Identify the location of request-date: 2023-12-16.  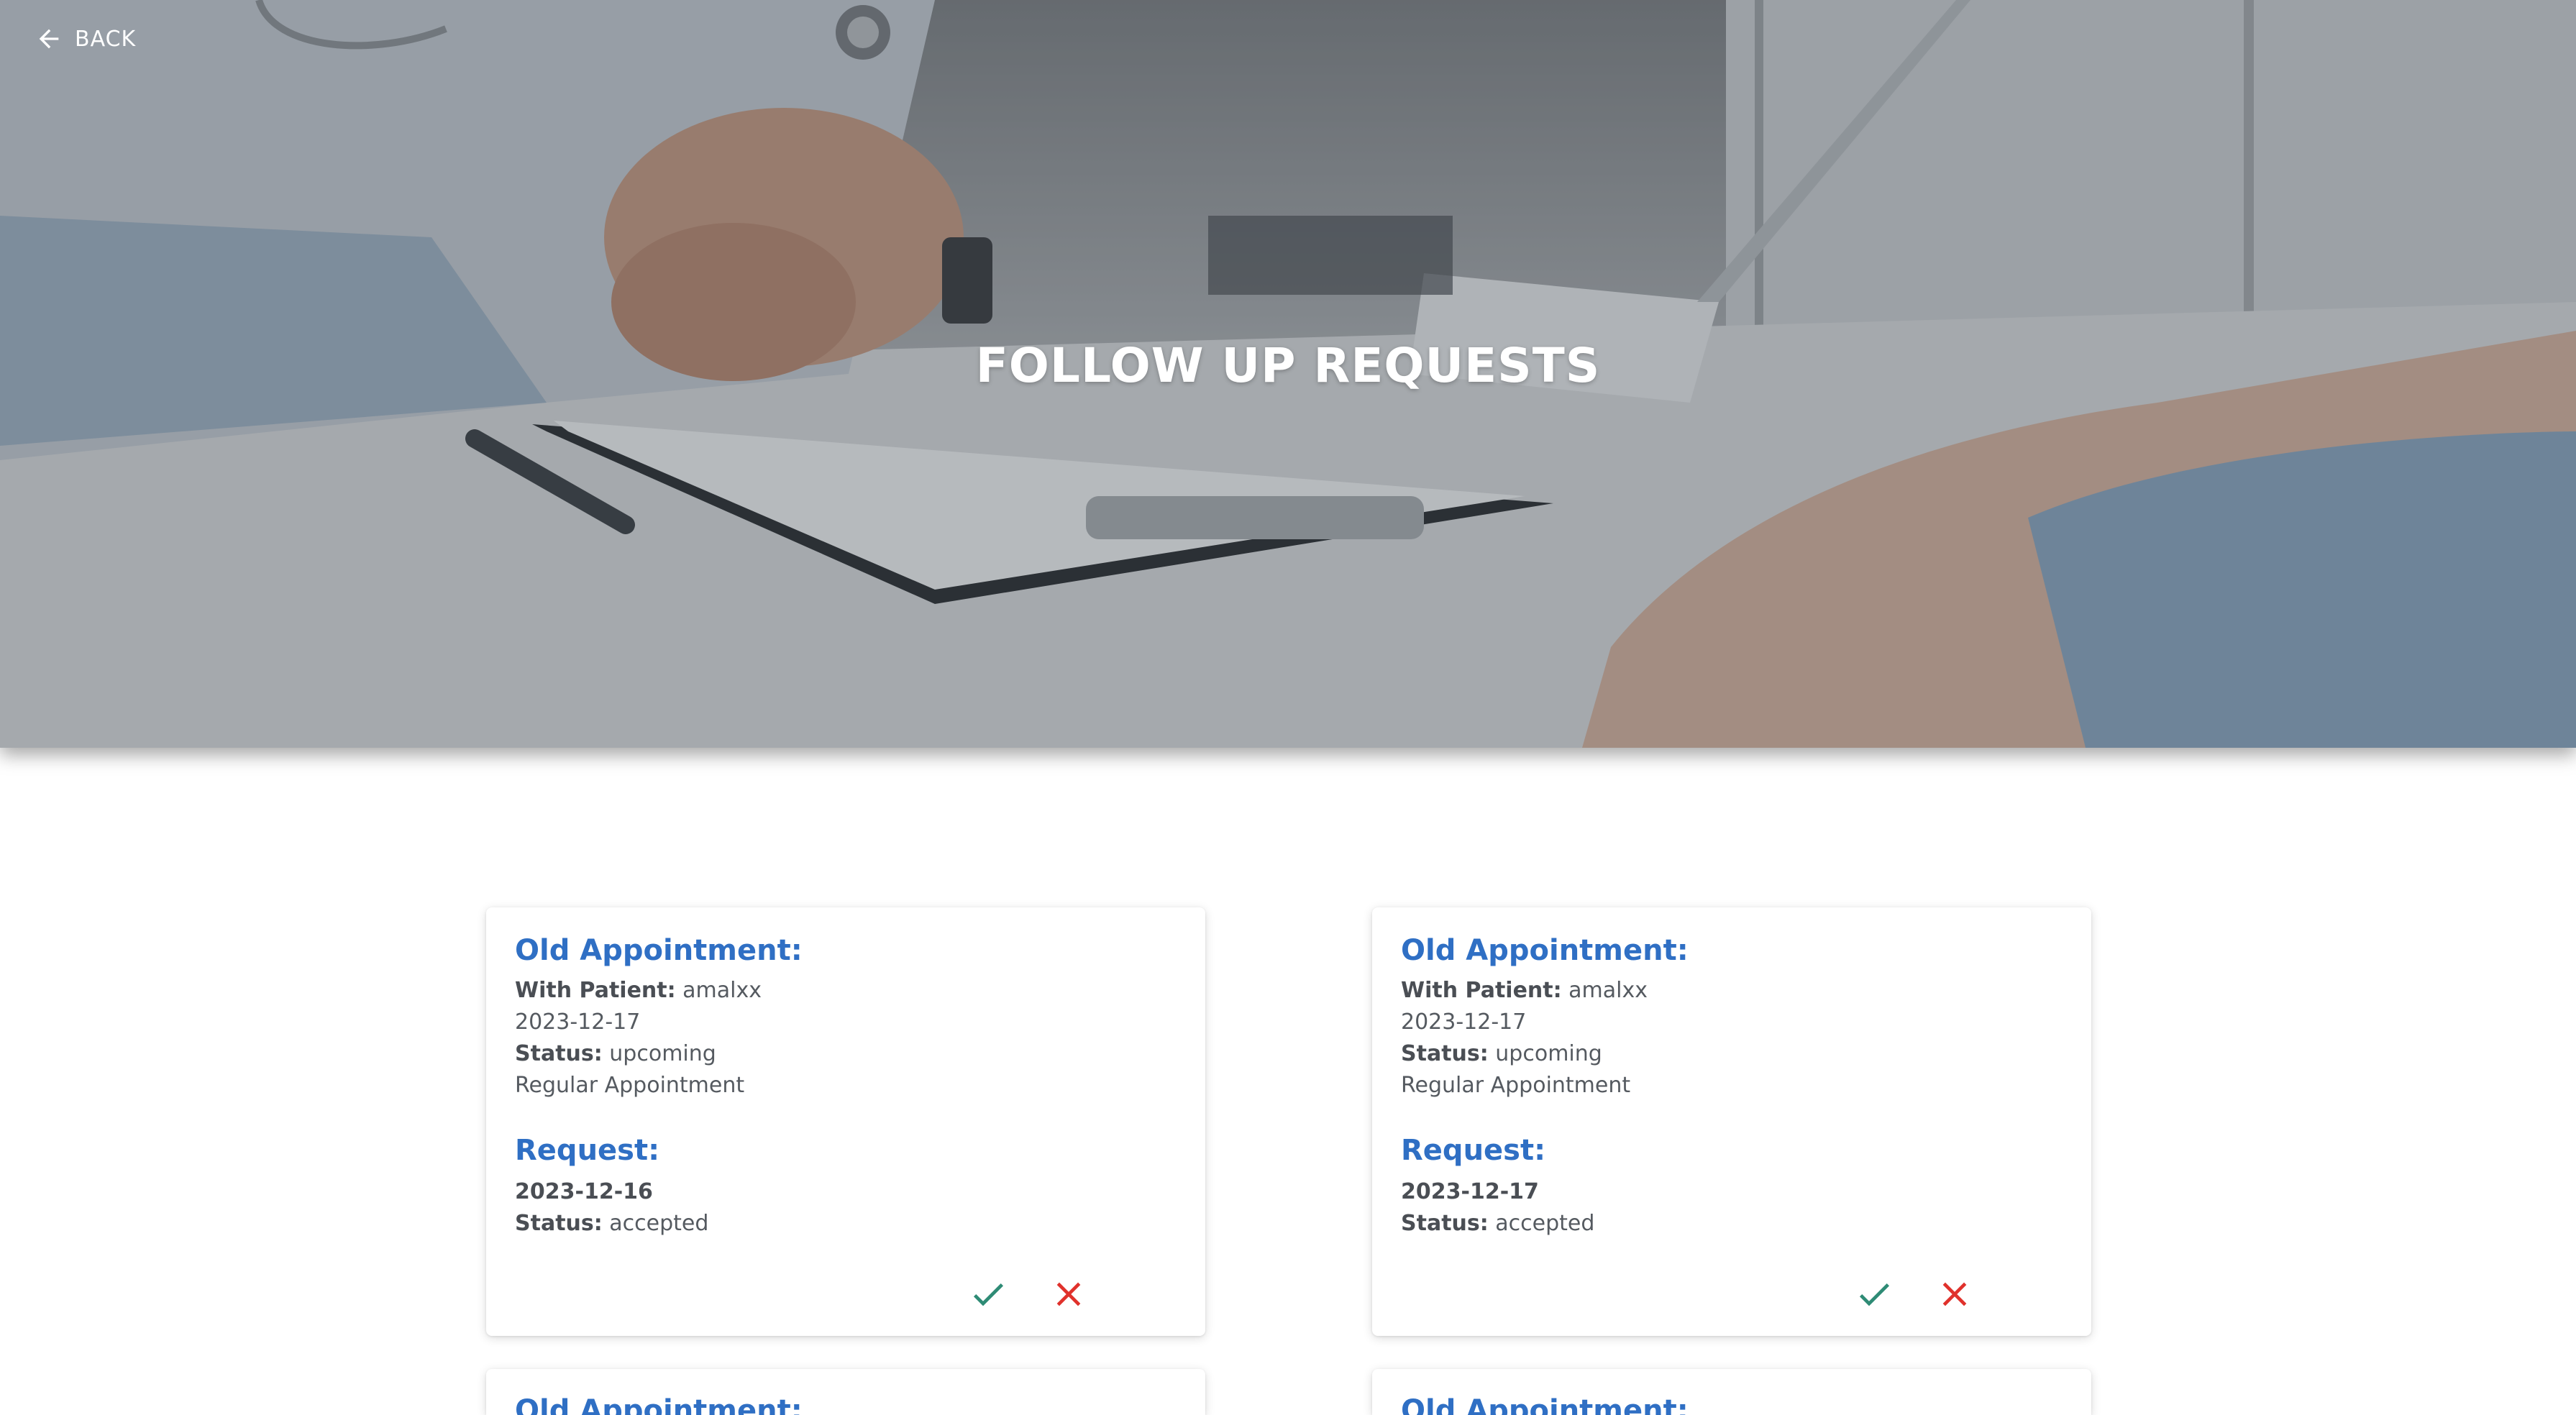
(584, 1191).